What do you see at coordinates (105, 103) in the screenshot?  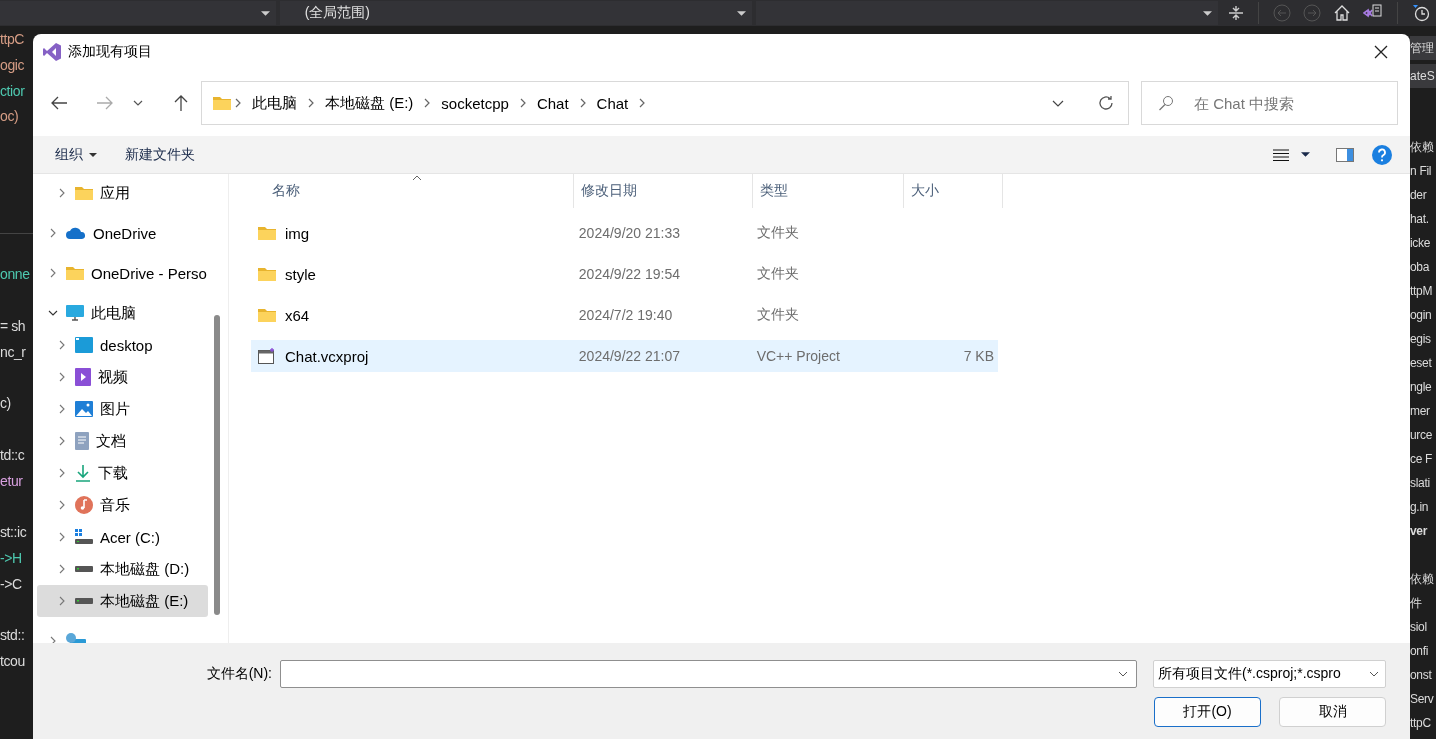 I see `forward-arrow-icon` at bounding box center [105, 103].